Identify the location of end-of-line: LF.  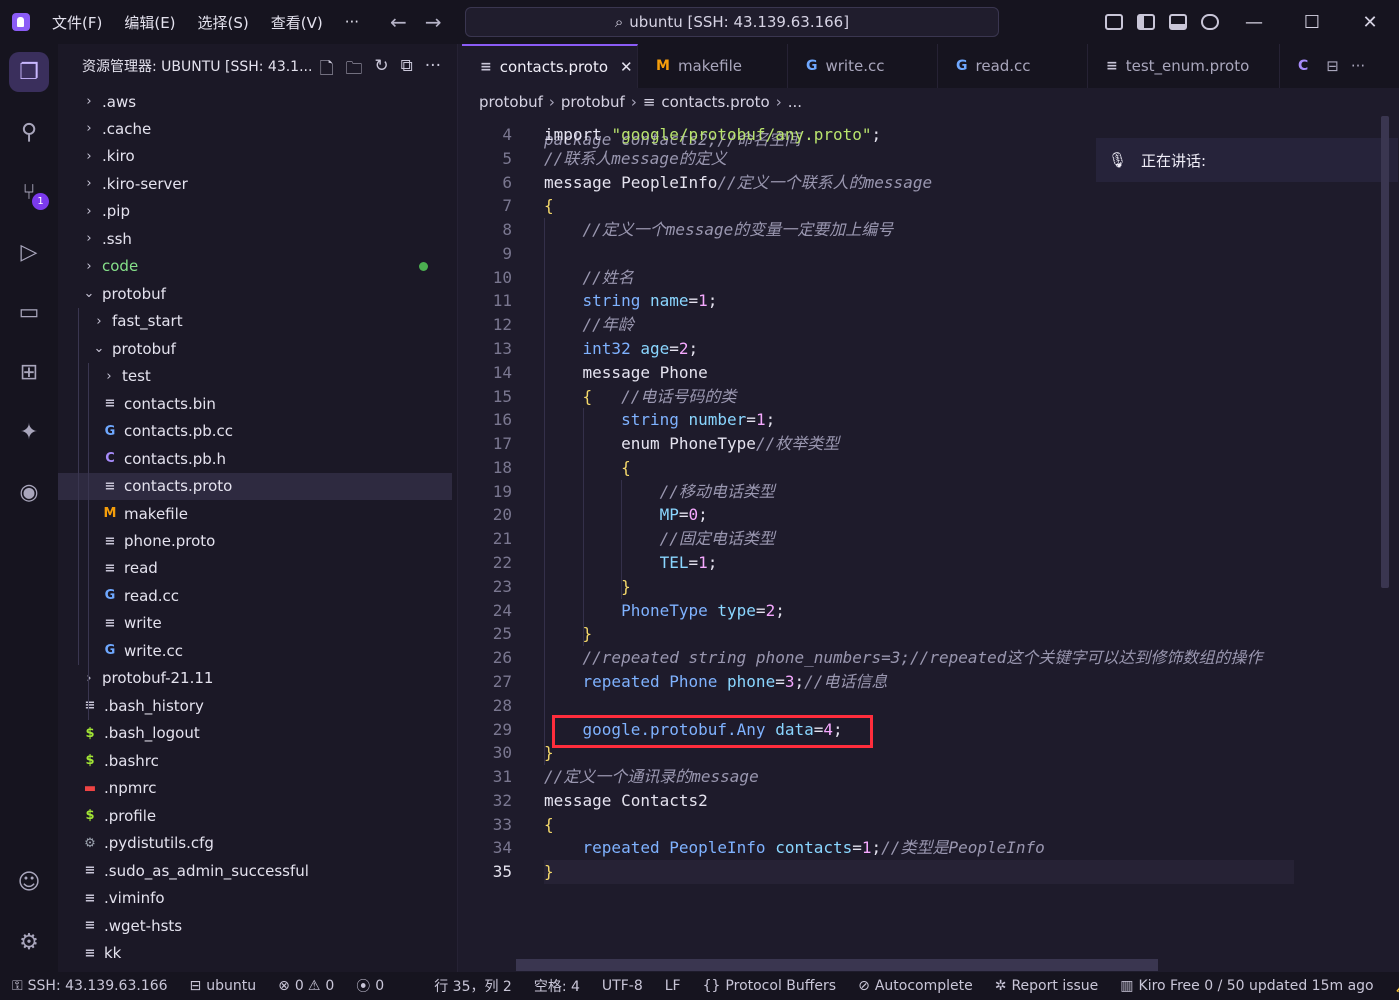
(673, 986).